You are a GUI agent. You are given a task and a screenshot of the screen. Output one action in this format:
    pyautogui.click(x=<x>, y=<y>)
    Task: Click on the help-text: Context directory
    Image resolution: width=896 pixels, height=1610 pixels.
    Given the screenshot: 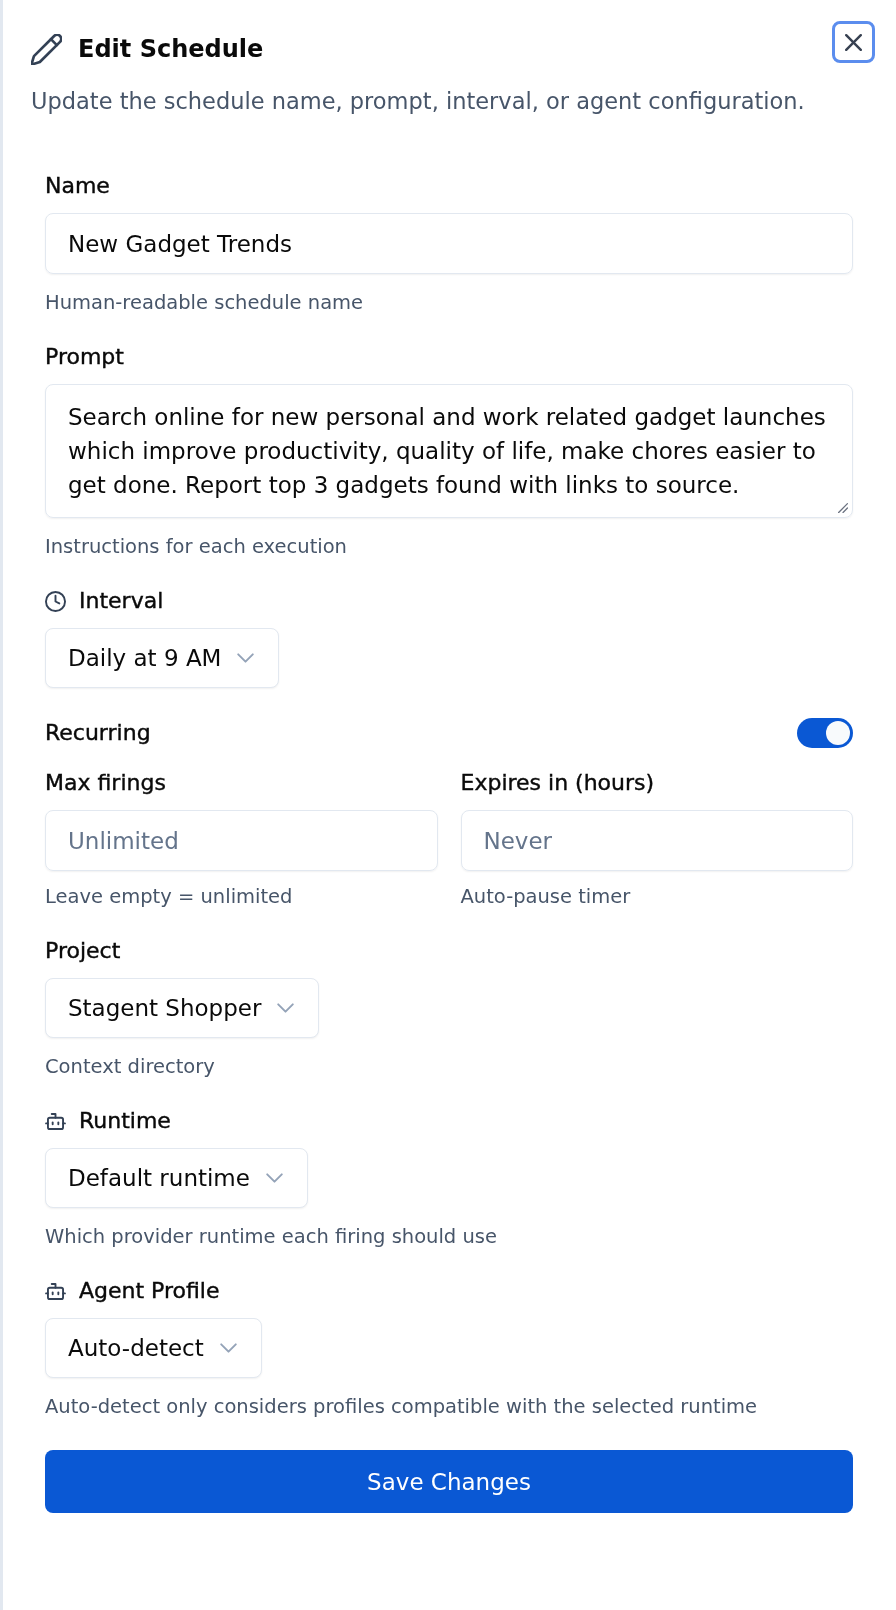 What is the action you would take?
    pyautogui.click(x=130, y=1067)
    